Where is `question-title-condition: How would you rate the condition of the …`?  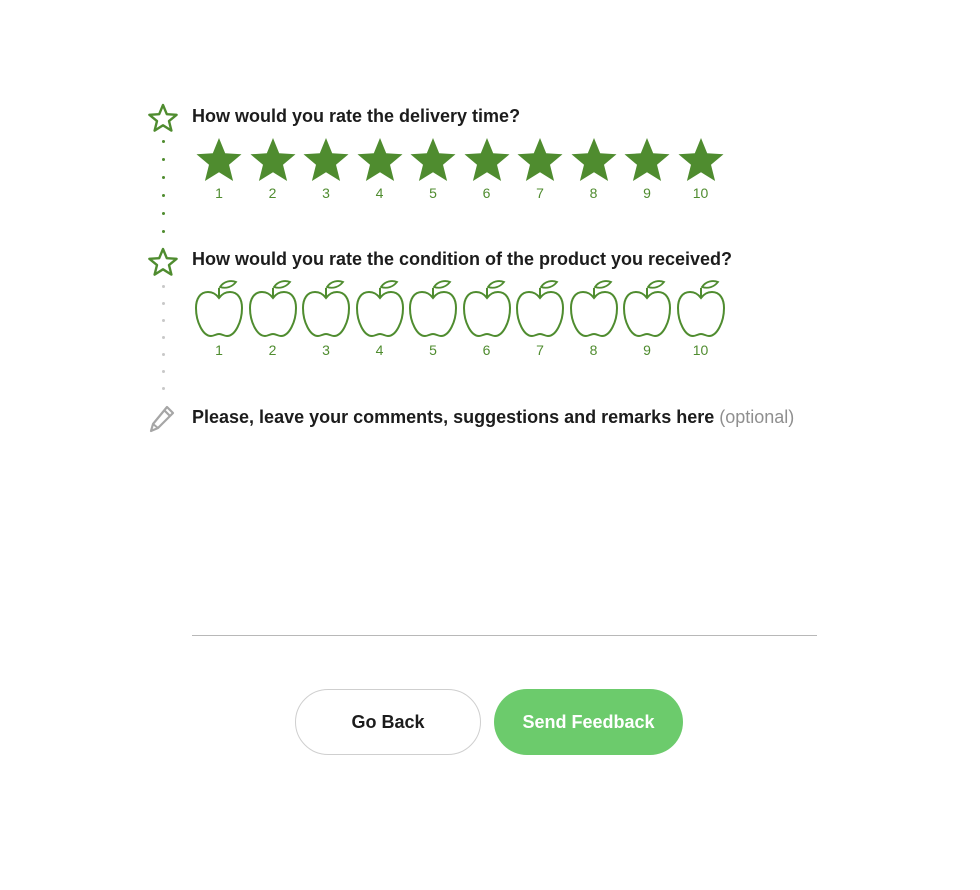 question-title-condition: How would you rate the condition of the … is located at coordinates (462, 259).